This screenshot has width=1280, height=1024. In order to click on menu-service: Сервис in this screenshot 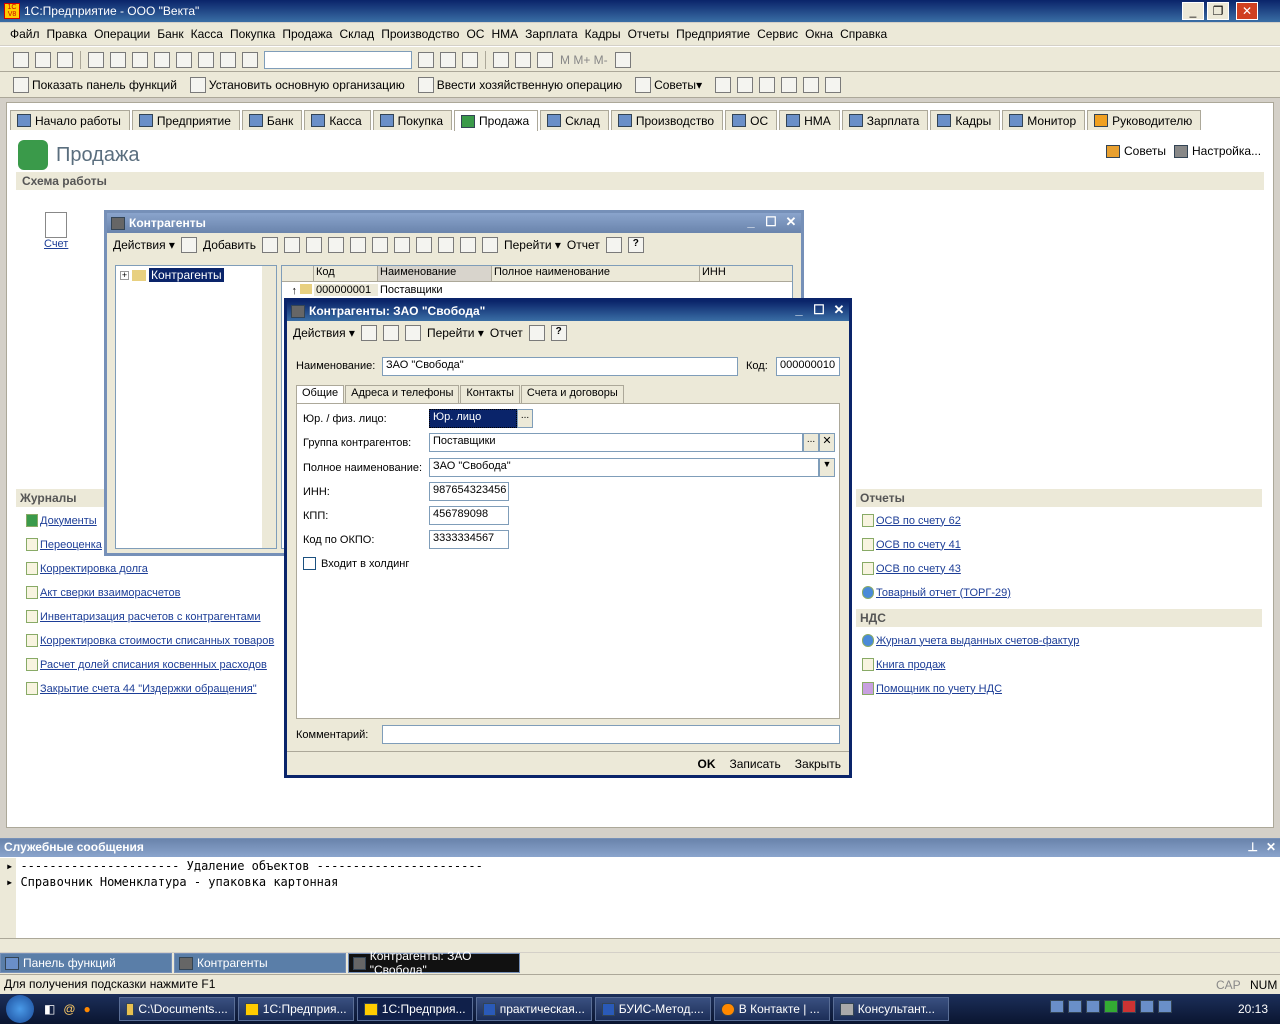, I will do `click(777, 34)`.